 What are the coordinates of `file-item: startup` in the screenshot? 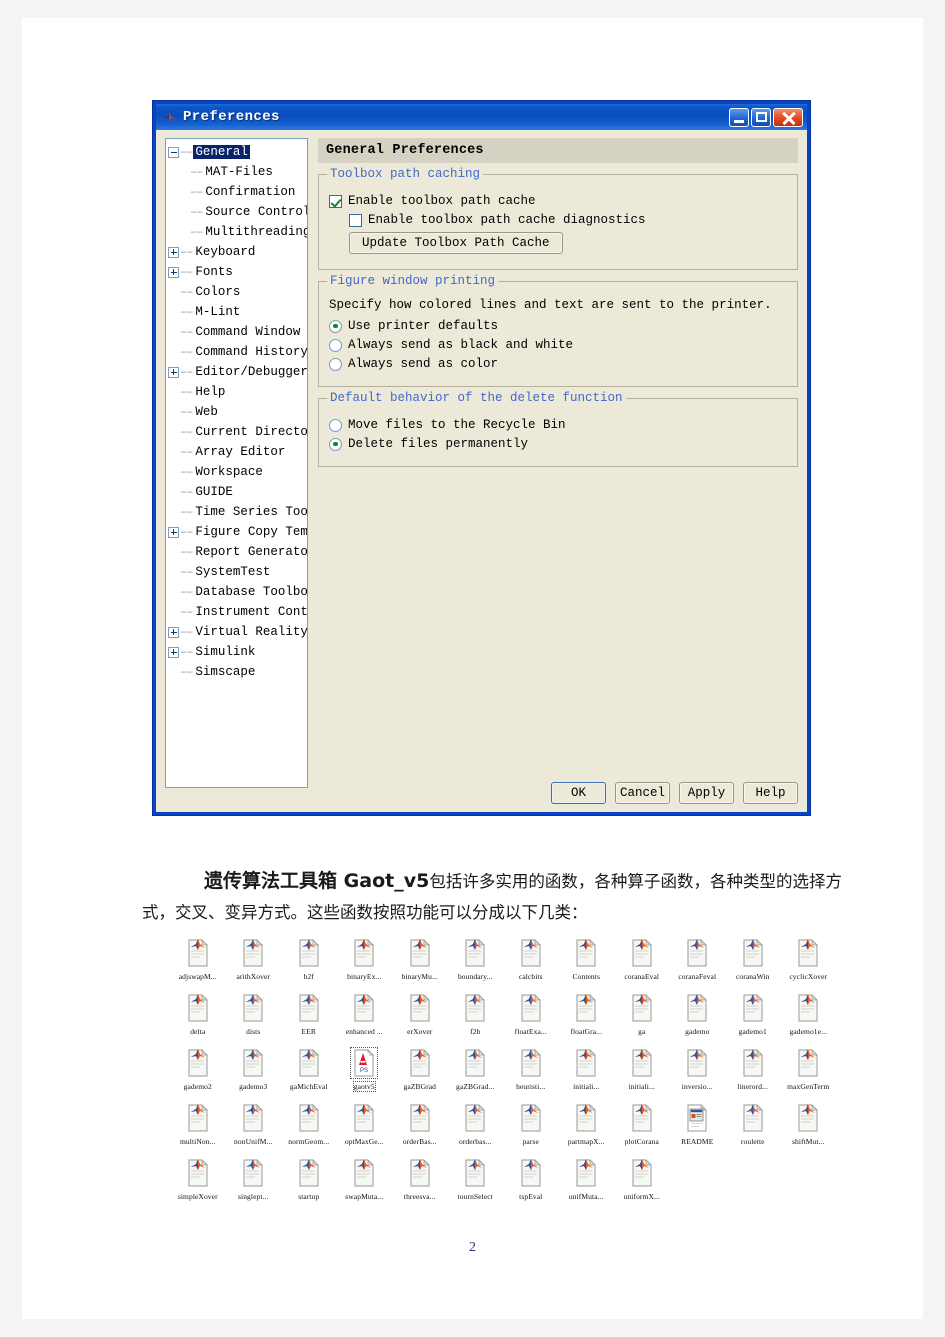 It's located at (309, 1182).